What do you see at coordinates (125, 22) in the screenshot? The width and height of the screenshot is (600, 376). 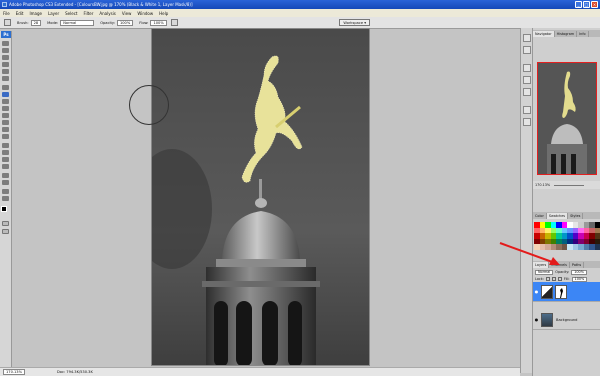 I see `opacity-input: 100%` at bounding box center [125, 22].